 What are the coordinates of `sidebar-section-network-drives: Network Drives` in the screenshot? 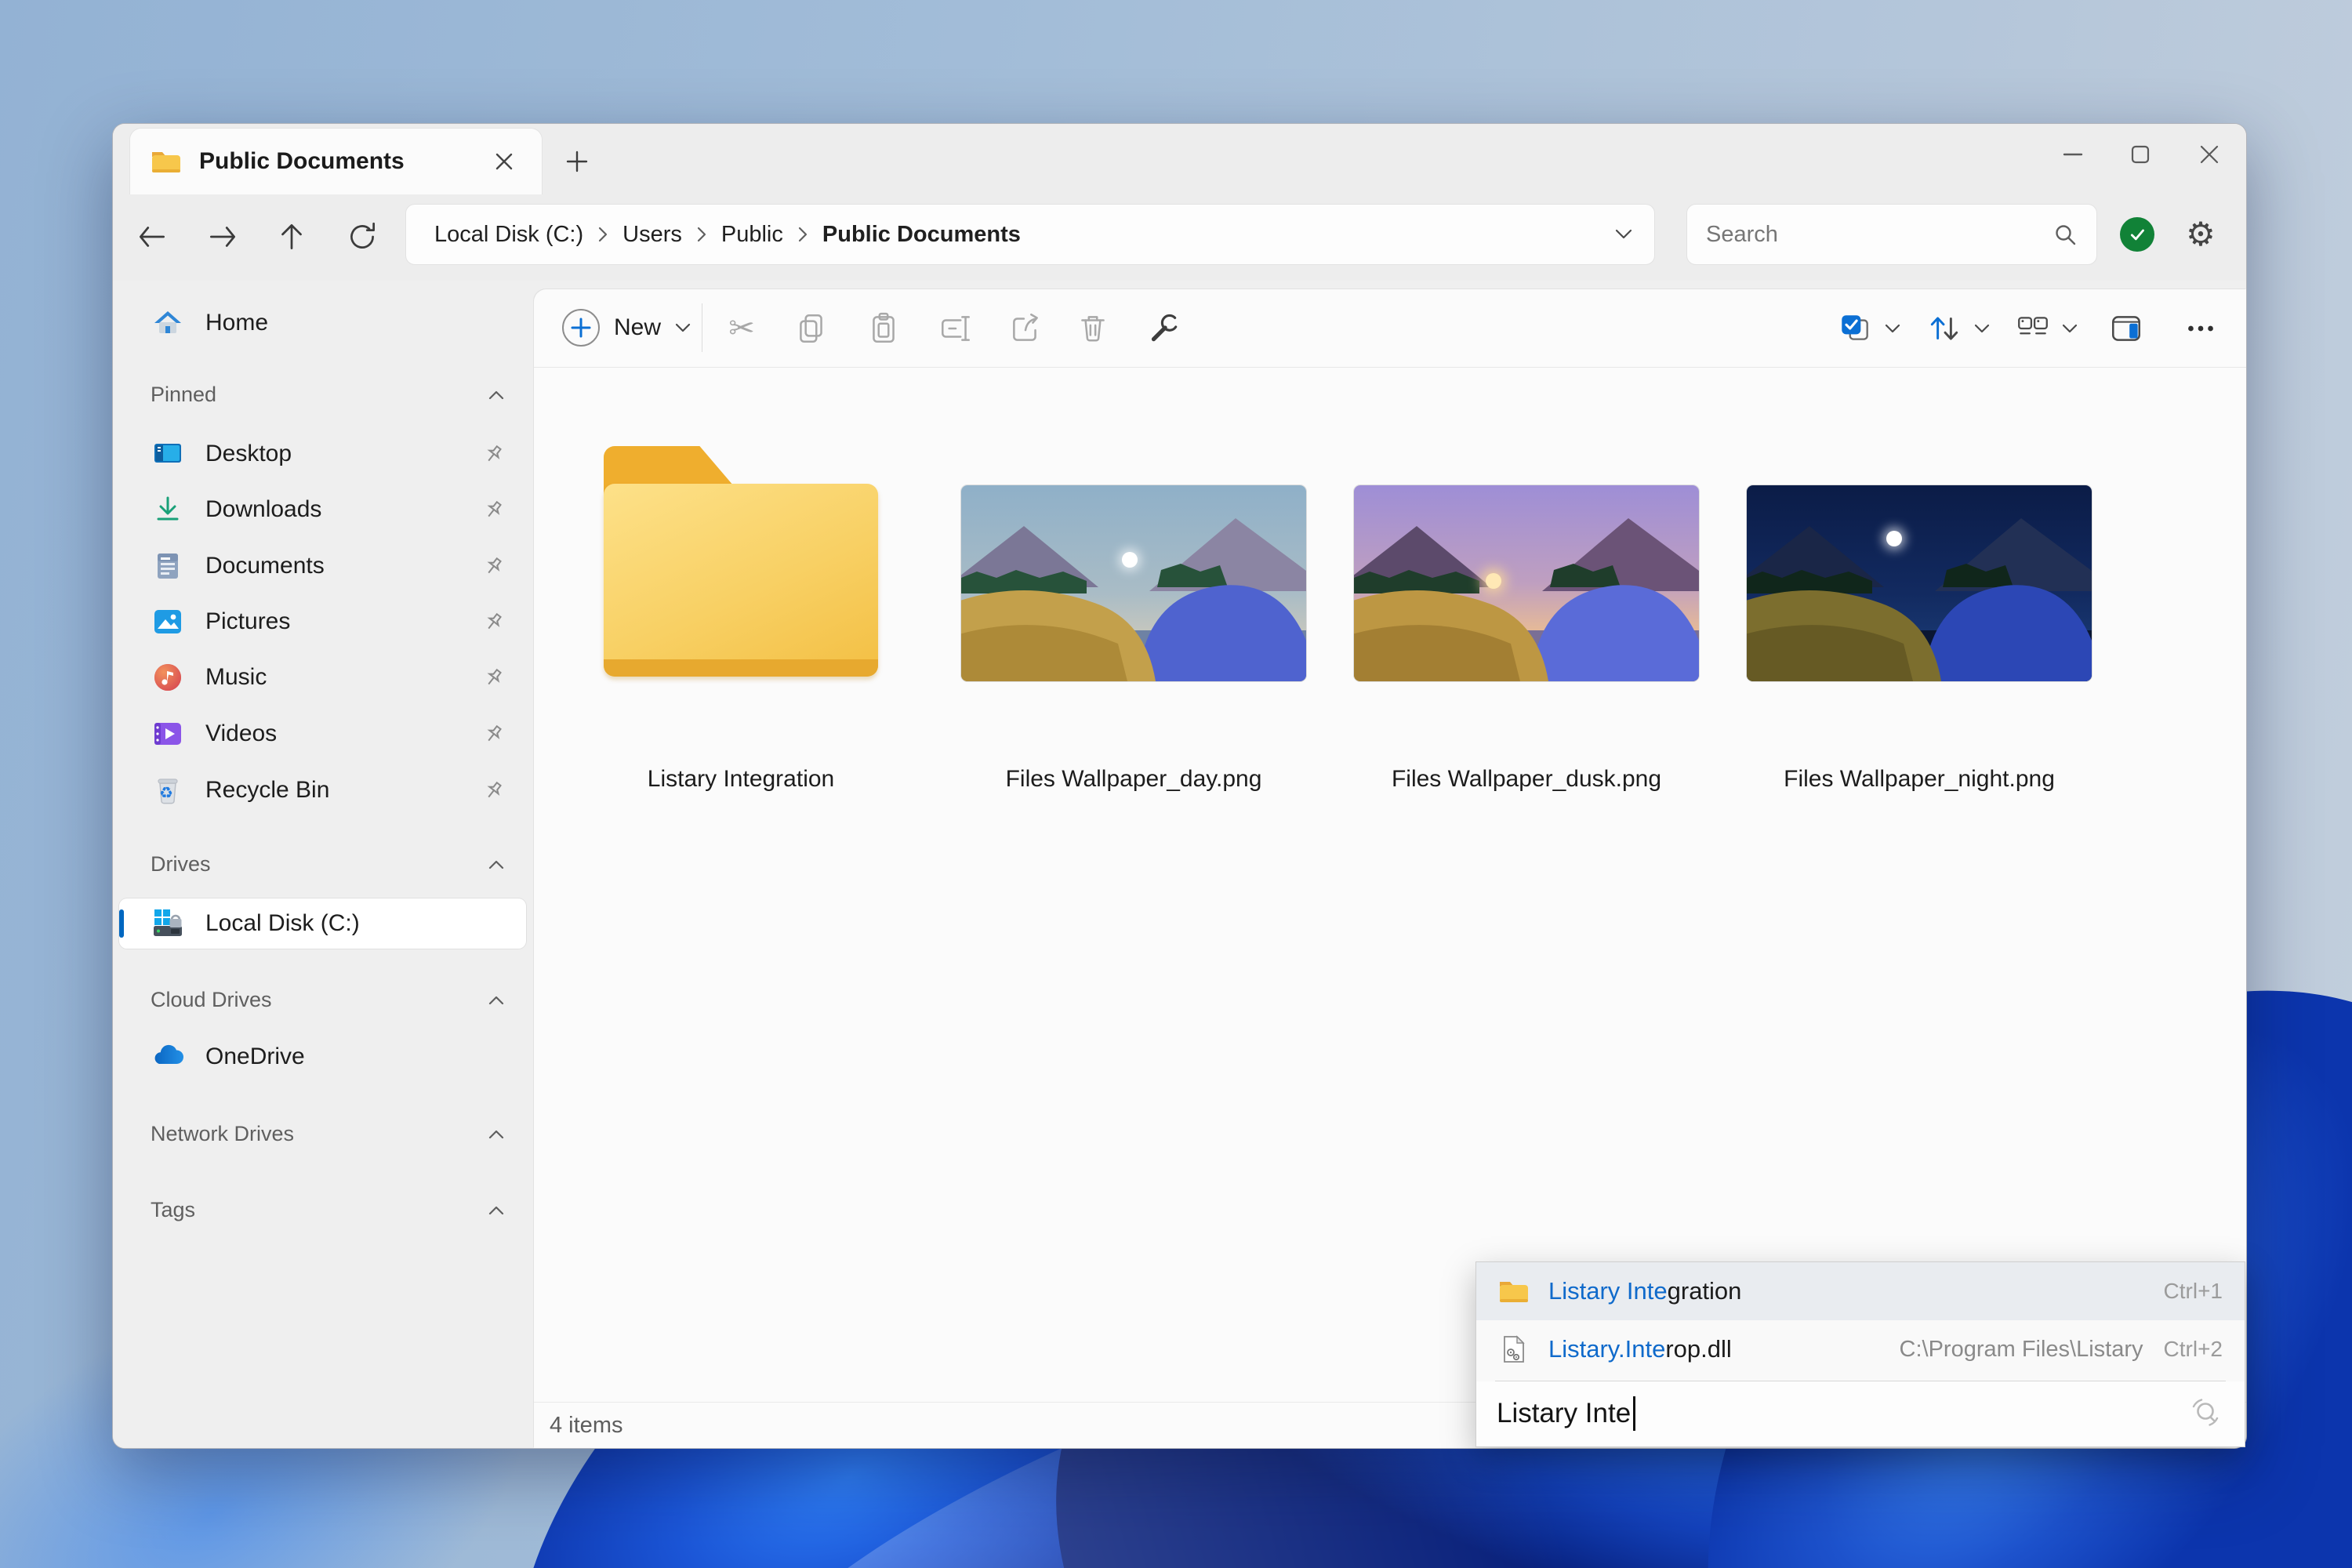 It's located at (328, 1134).